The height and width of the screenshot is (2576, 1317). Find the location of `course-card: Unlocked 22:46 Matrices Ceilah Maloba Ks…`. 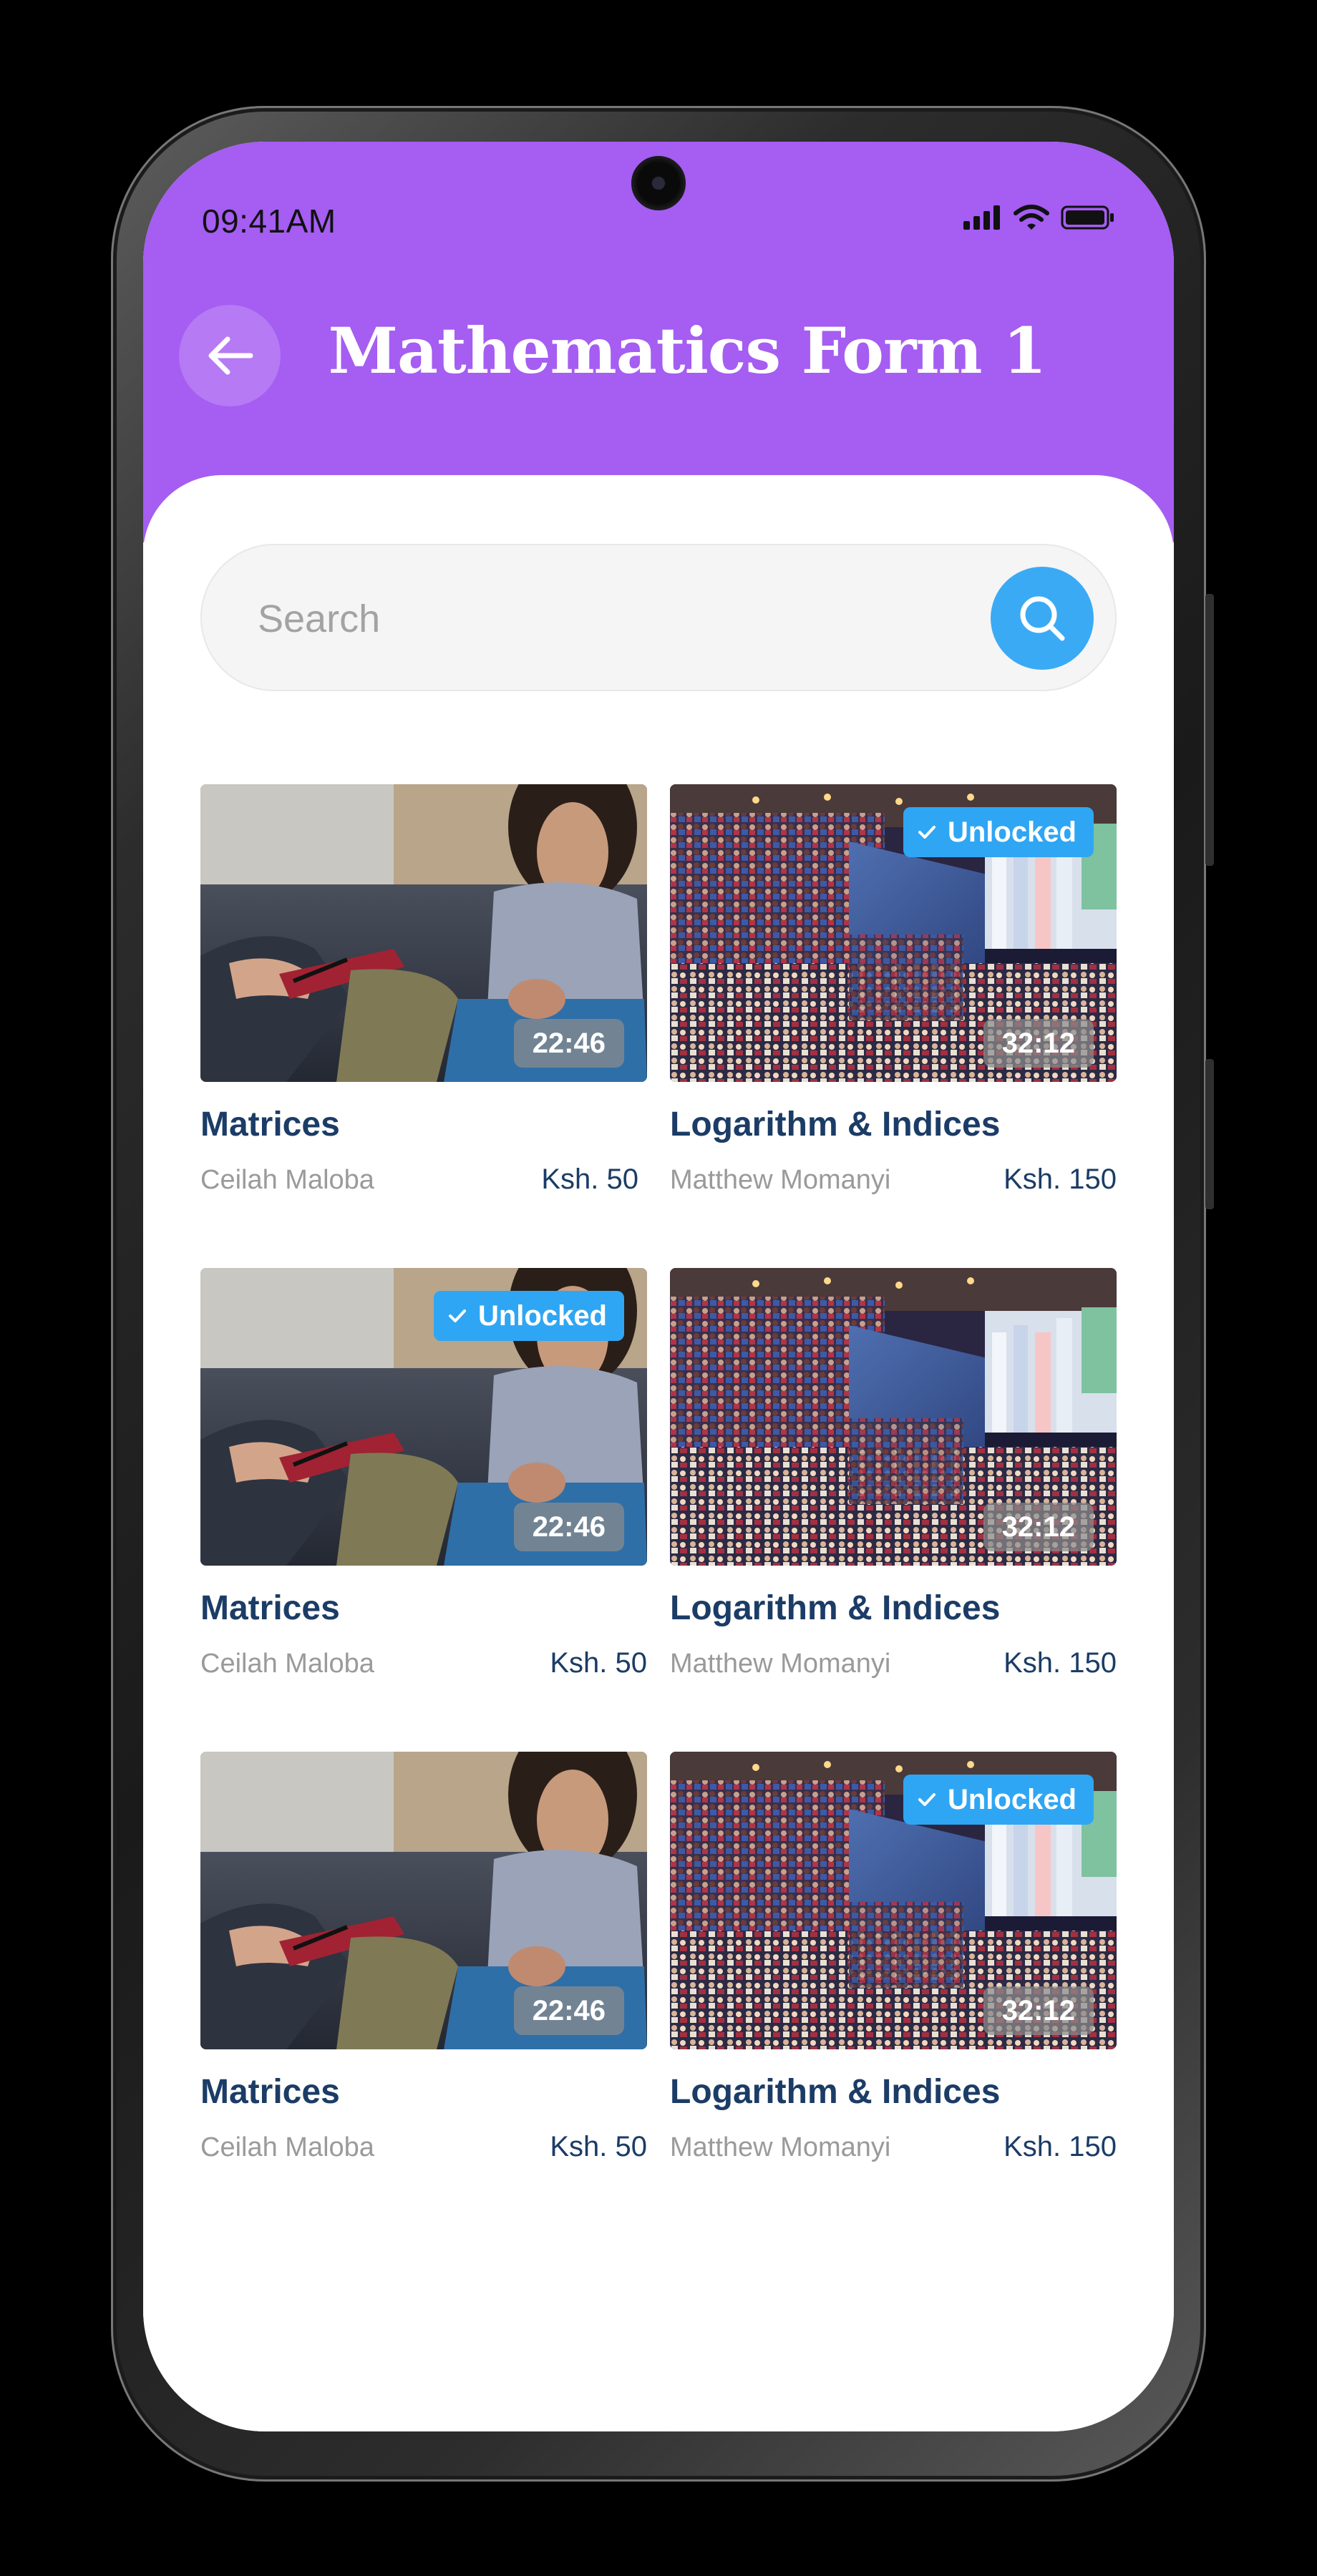

course-card: Unlocked 22:46 Matrices Ceilah Maloba Ks… is located at coordinates (423, 1473).